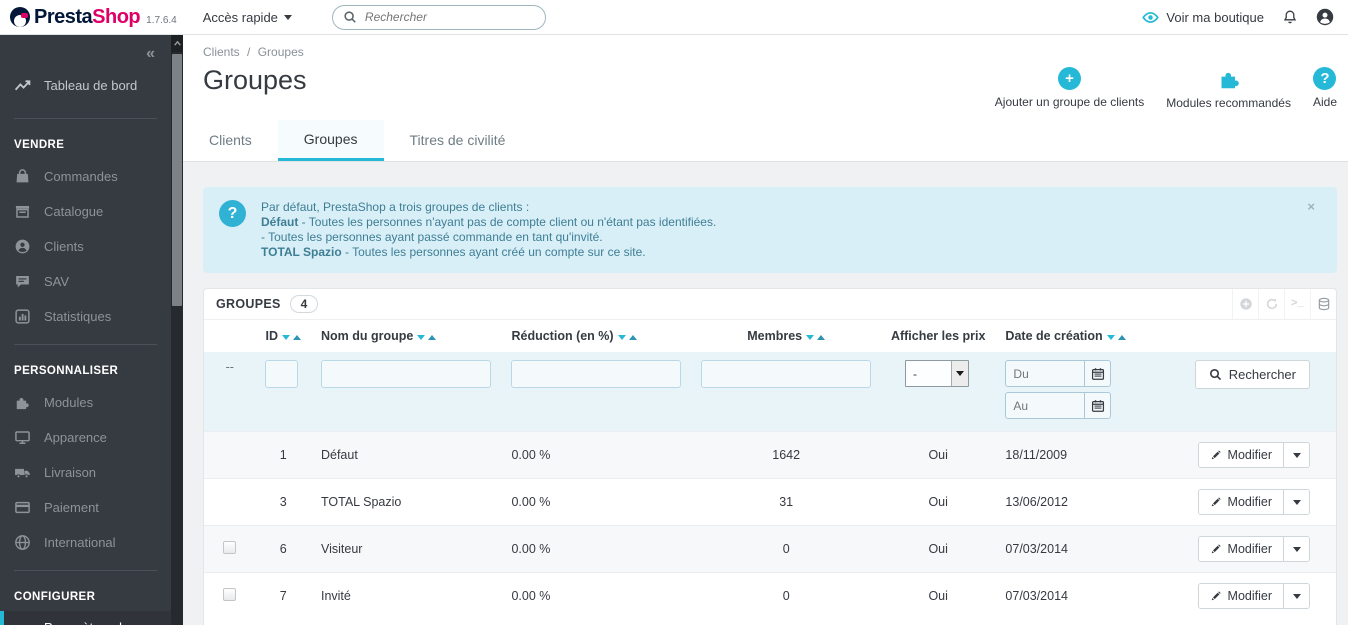 The height and width of the screenshot is (625, 1348). Describe the element at coordinates (1151, 17) in the screenshot. I see `eye-icon` at that location.